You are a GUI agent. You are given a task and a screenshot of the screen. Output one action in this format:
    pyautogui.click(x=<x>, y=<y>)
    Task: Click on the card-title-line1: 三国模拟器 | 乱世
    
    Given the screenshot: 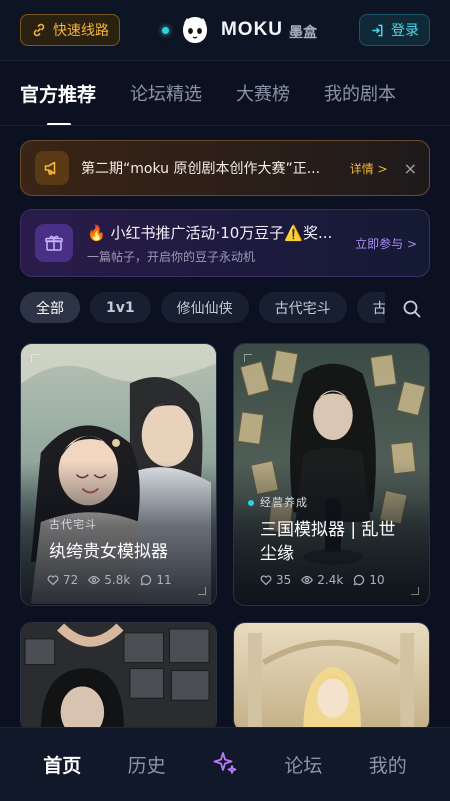 What is the action you would take?
    pyautogui.click(x=328, y=530)
    